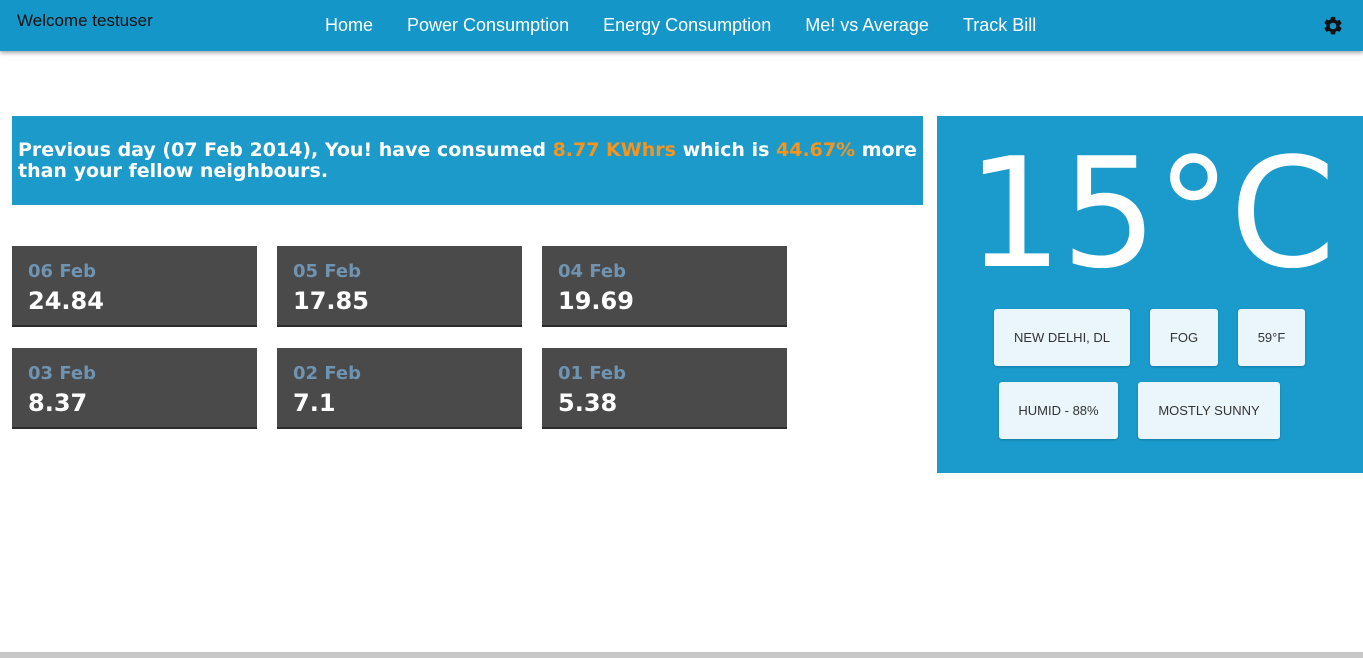 This screenshot has width=1363, height=658. Describe the element at coordinates (331, 301) in the screenshot. I see `day-tile-value: 17.85` at that location.